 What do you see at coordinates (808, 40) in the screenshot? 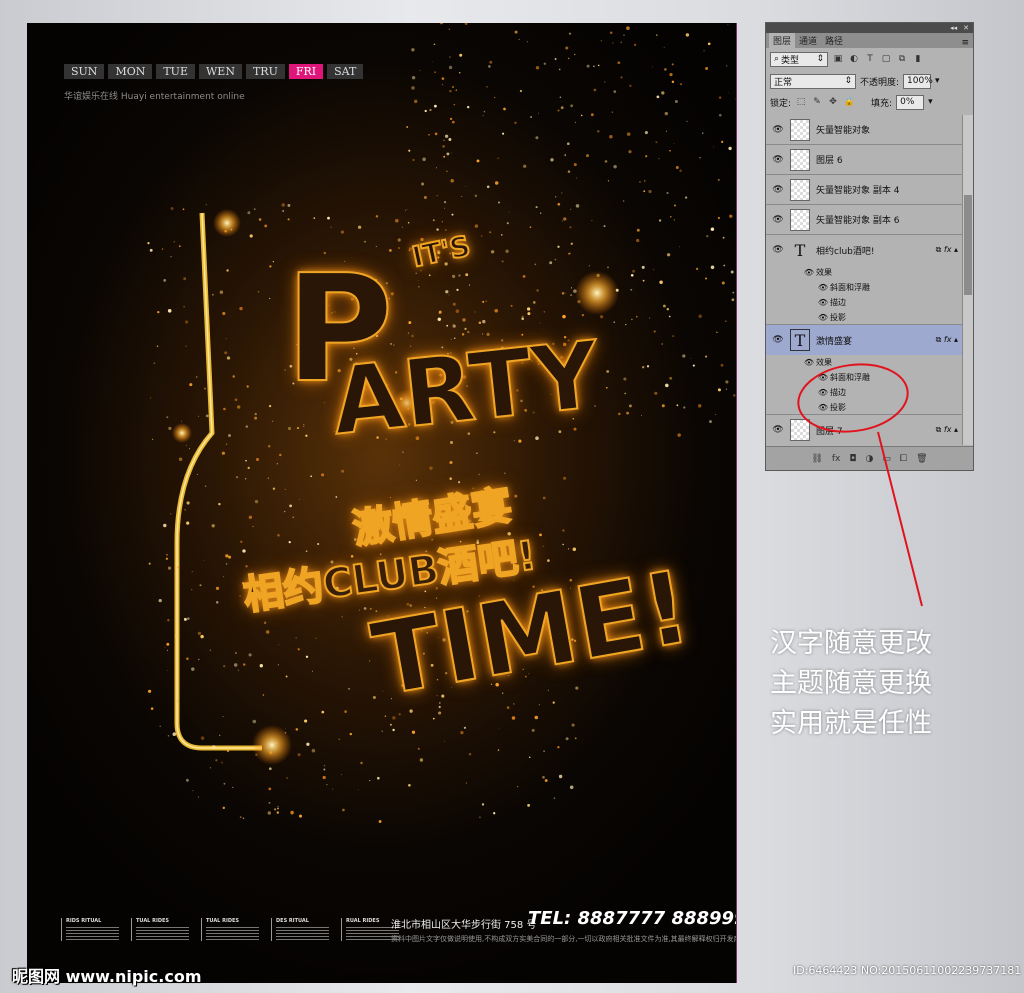
I see `tab-channels: 通道` at bounding box center [808, 40].